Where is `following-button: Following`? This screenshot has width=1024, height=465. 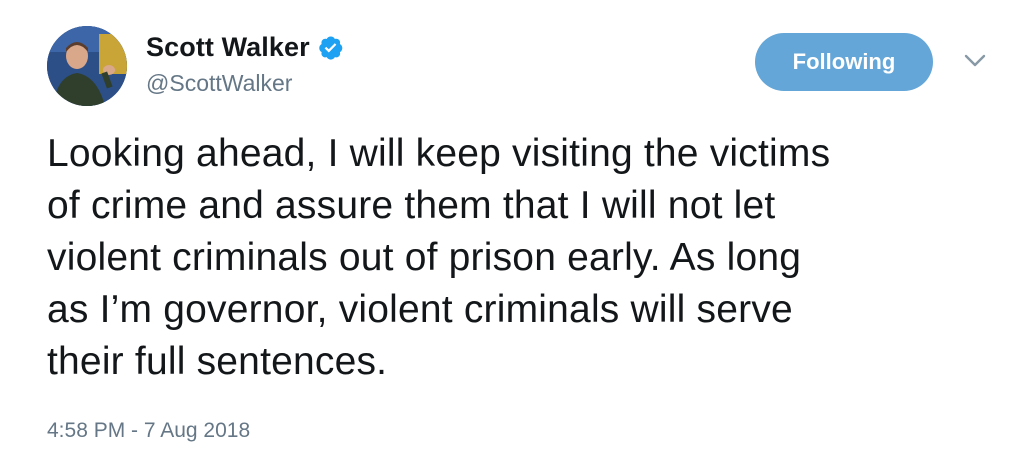
following-button: Following is located at coordinates (844, 62).